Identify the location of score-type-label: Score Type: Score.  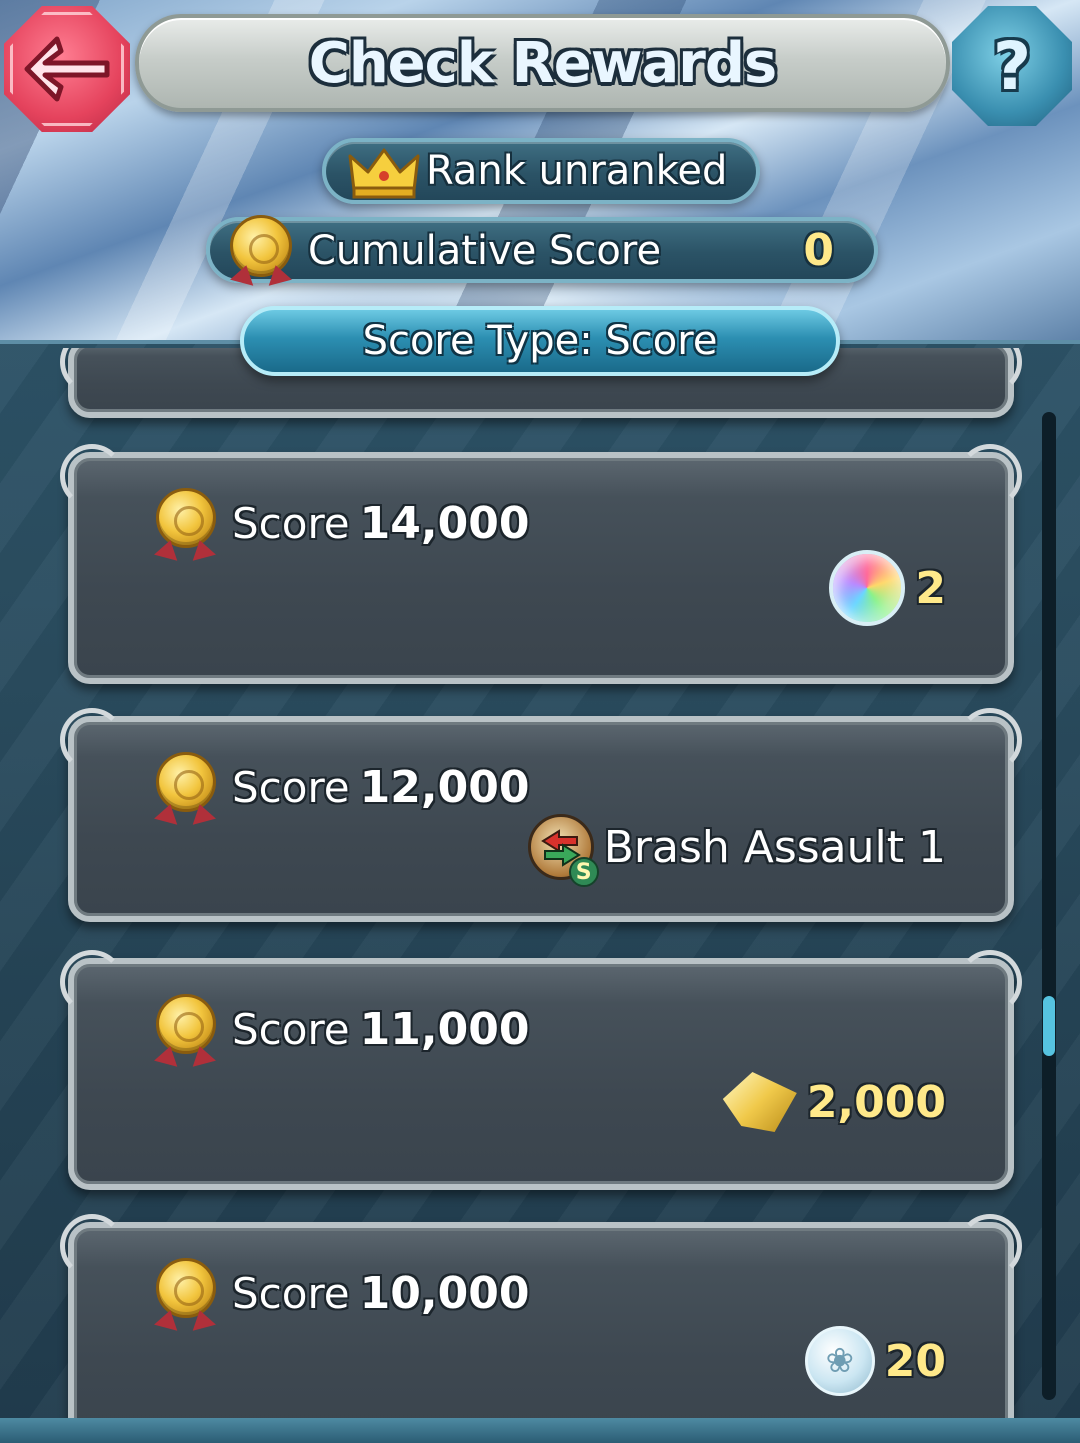
(540, 341).